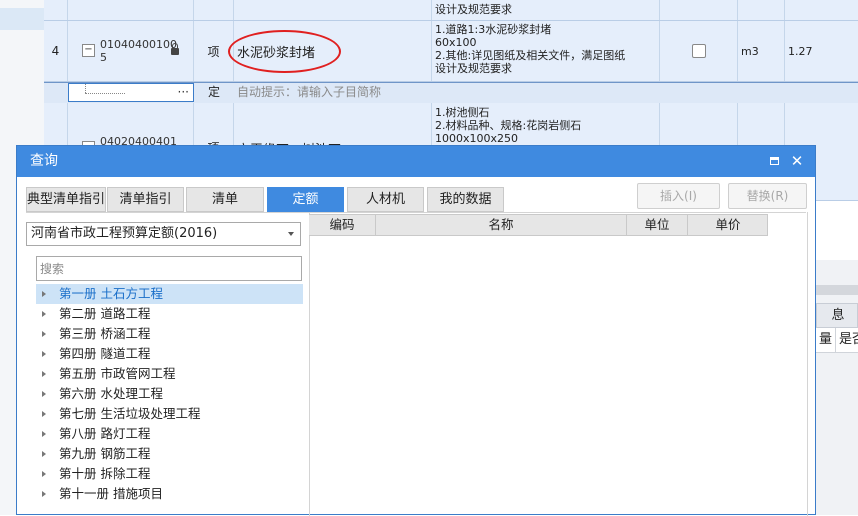 Image resolution: width=858 pixels, height=516 pixels. Describe the element at coordinates (111, 493) in the screenshot. I see `tree-item-label: 第十一册 措施项目` at that location.